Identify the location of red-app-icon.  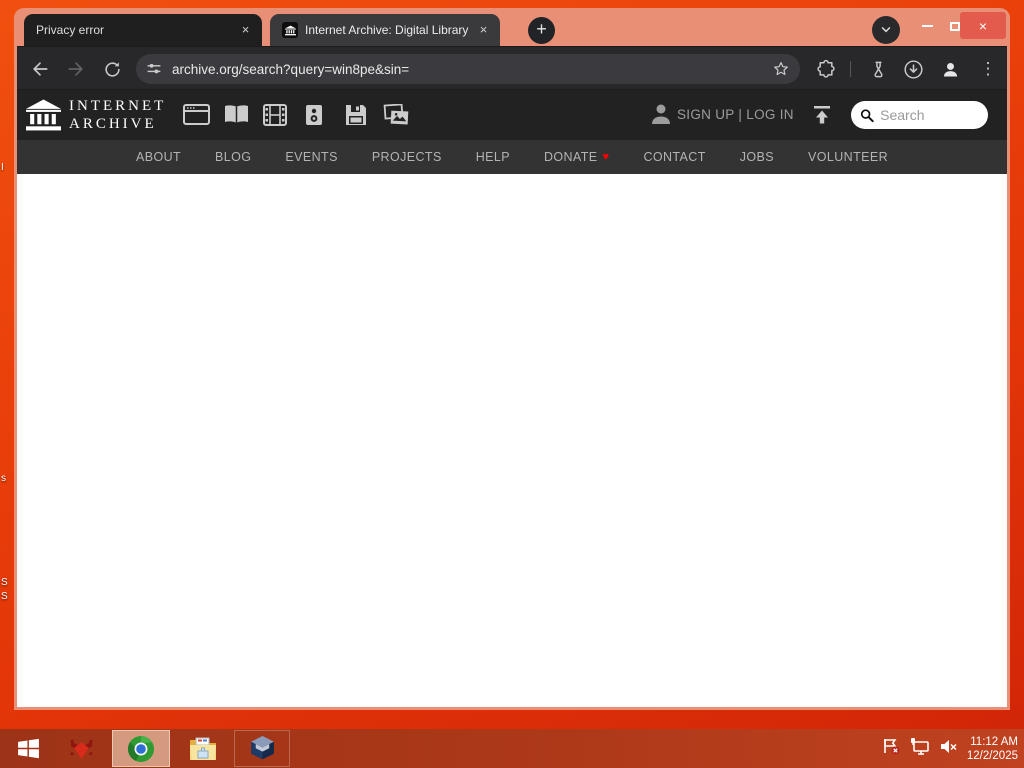
(81, 749).